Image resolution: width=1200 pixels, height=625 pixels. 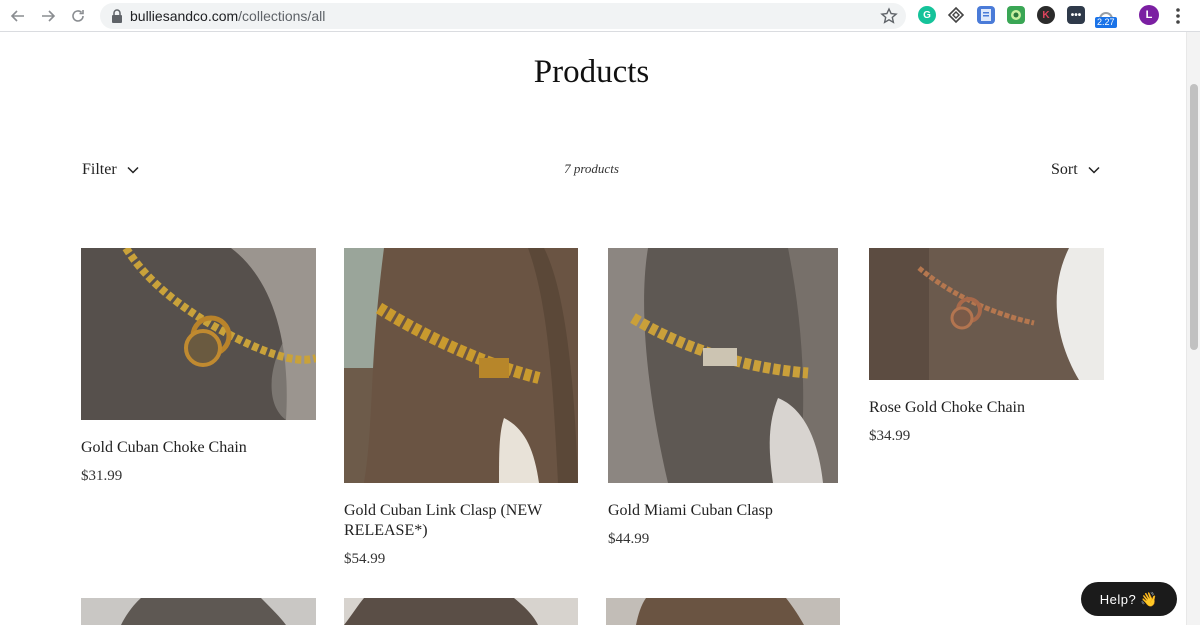 I want to click on product-name: Gold Cuban Link Clasp (NEW RELEASE*), so click(x=461, y=521).